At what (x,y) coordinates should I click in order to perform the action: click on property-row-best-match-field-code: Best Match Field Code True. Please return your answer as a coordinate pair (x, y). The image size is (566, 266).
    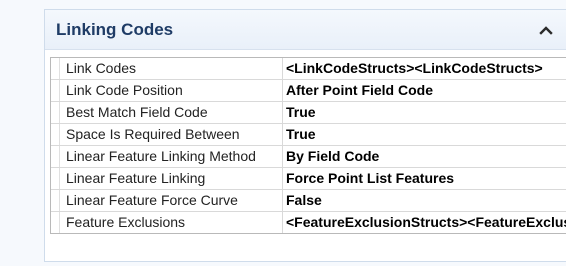
    Looking at the image, I should click on (308, 113).